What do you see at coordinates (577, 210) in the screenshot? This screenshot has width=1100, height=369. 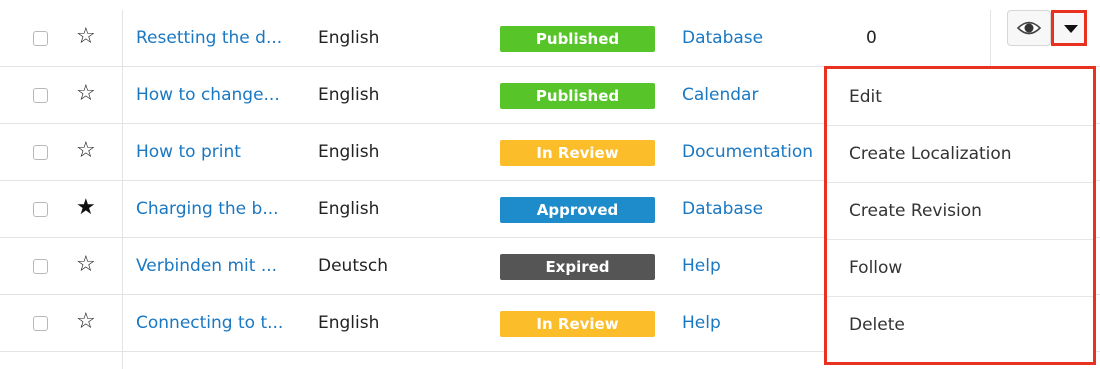 I see `status-badge: Approved` at bounding box center [577, 210].